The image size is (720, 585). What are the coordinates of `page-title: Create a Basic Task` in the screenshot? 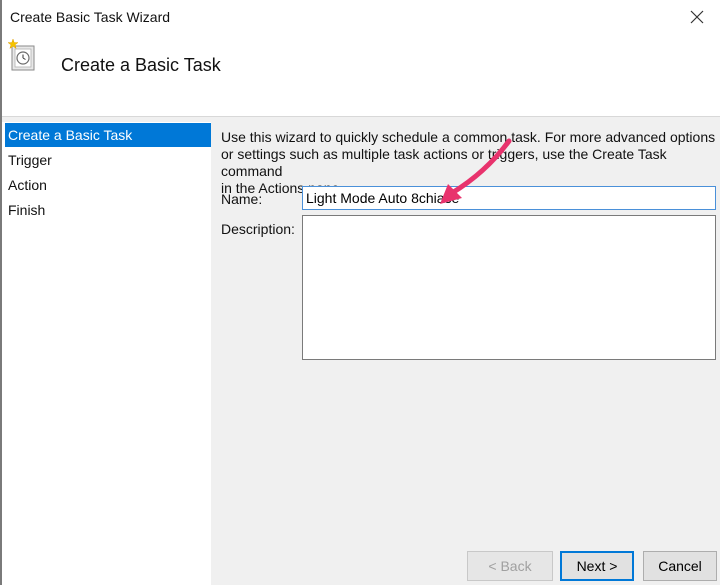 It's located at (141, 65).